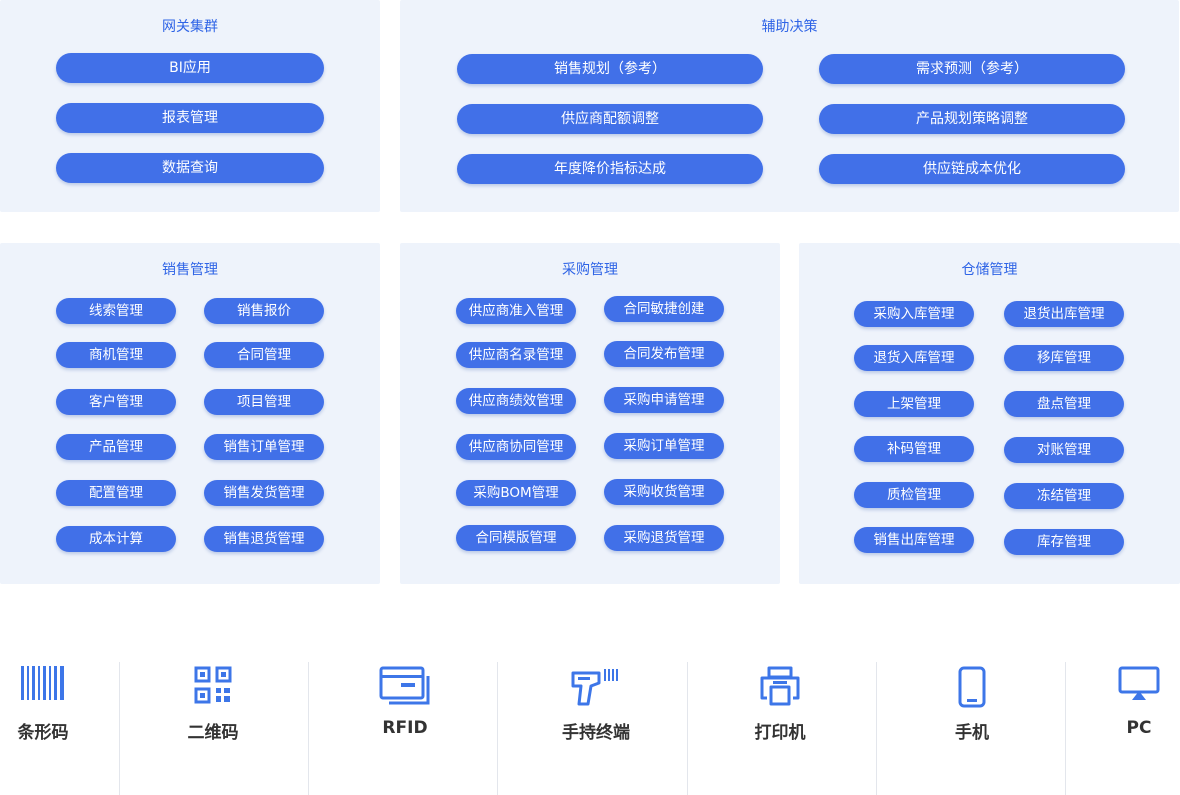 The image size is (1180, 795). I want to click on warehouse-management-title: 仓储管理, so click(989, 270).